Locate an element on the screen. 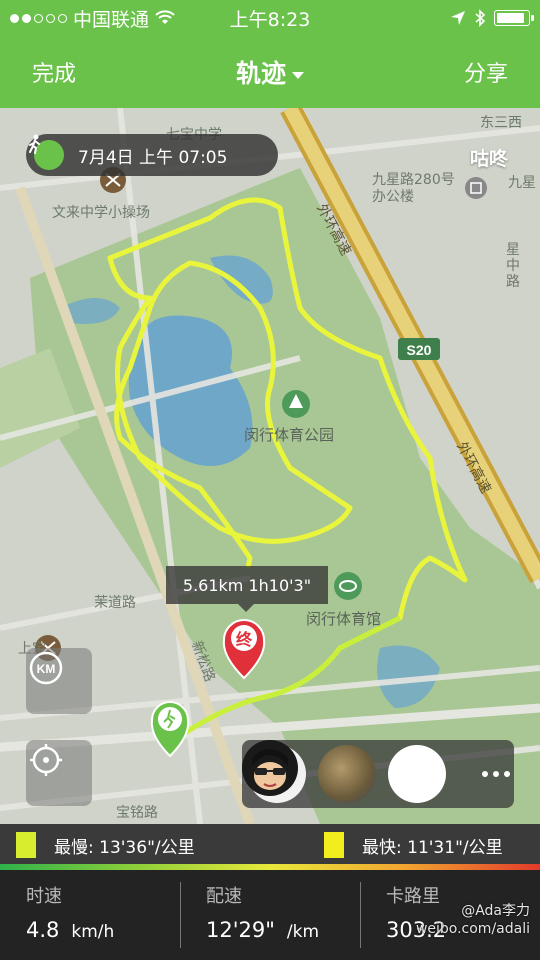  map-label-stadium: 闵行体育馆 is located at coordinates (344, 619).